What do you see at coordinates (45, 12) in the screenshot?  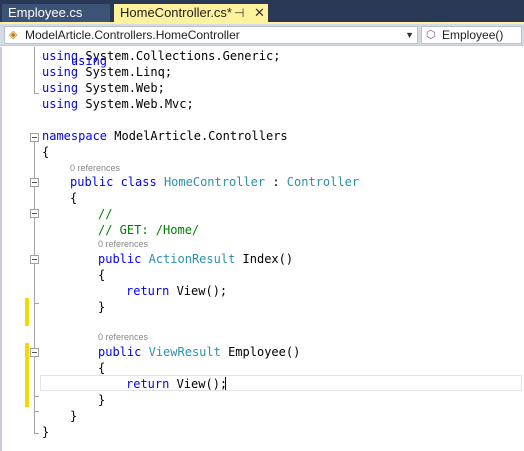 I see `tab-label: Employee.cs` at bounding box center [45, 12].